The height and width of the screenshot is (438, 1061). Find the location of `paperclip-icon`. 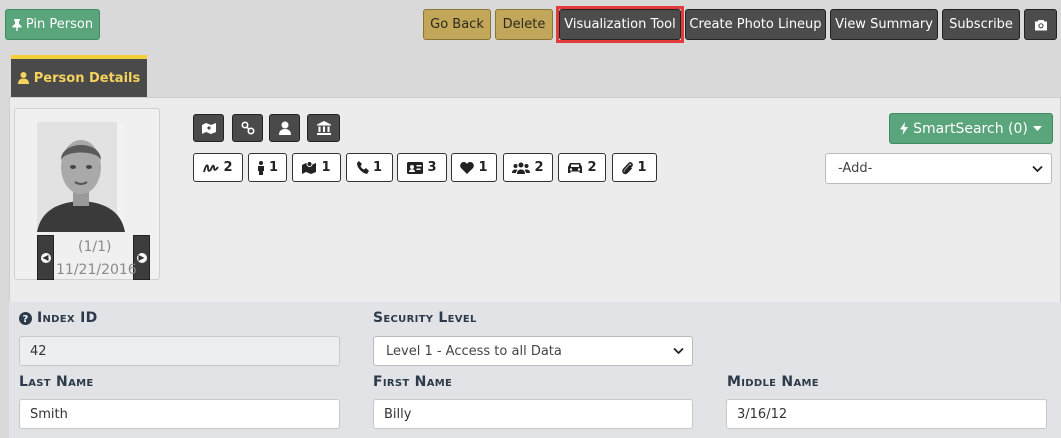

paperclip-icon is located at coordinates (628, 168).